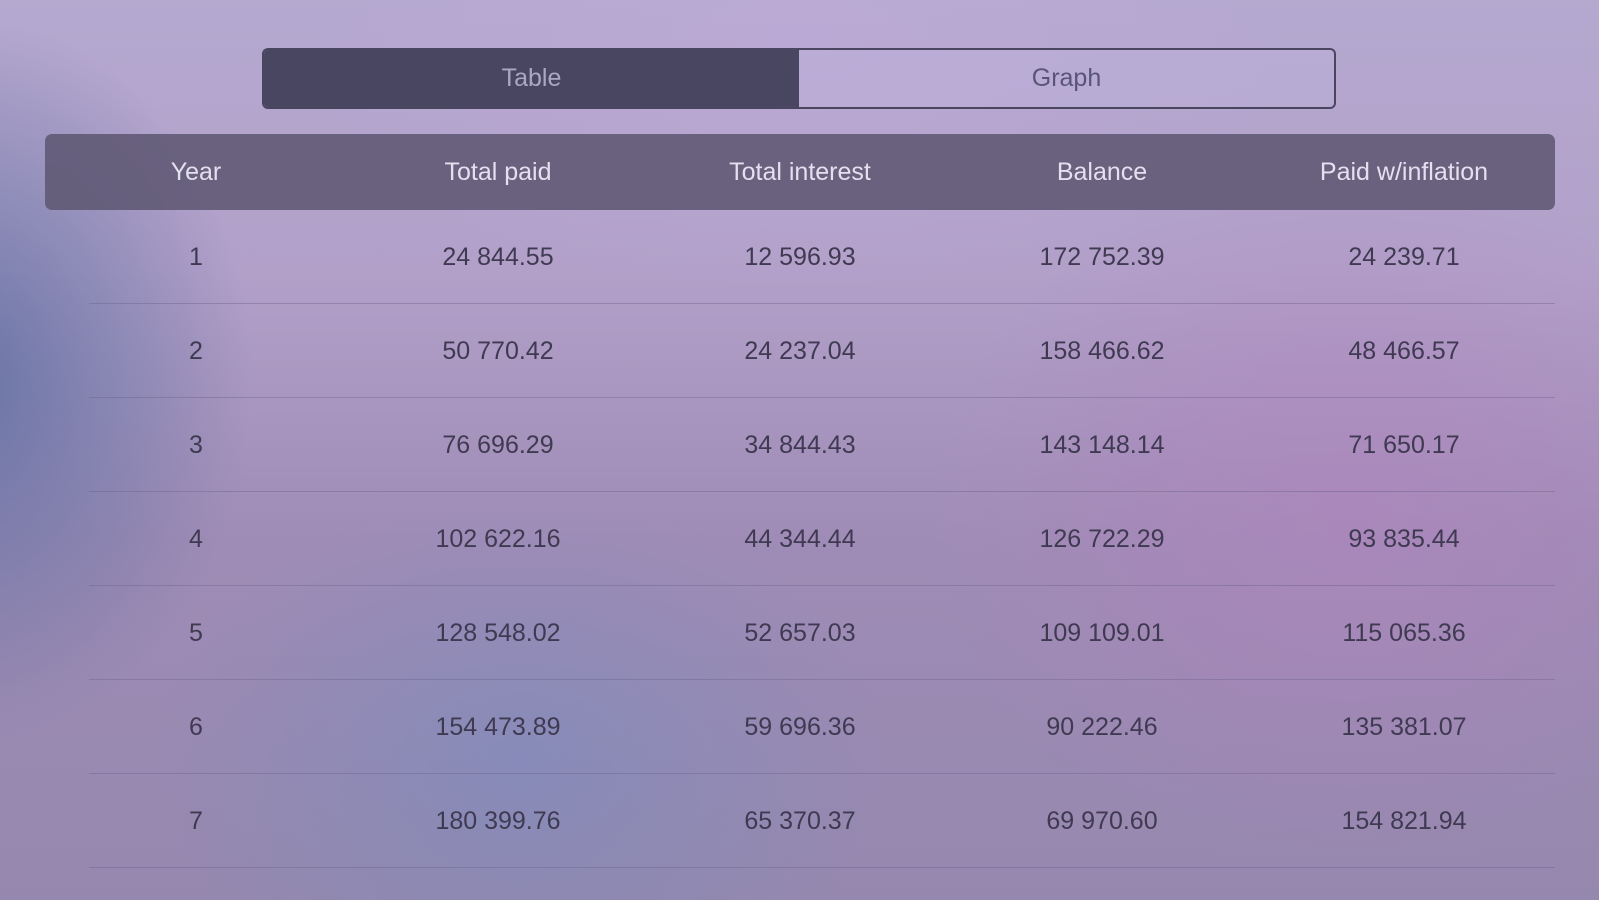 This screenshot has width=1599, height=900. What do you see at coordinates (1404, 632) in the screenshot?
I see `cell-paid-inflation: 115 065.36` at bounding box center [1404, 632].